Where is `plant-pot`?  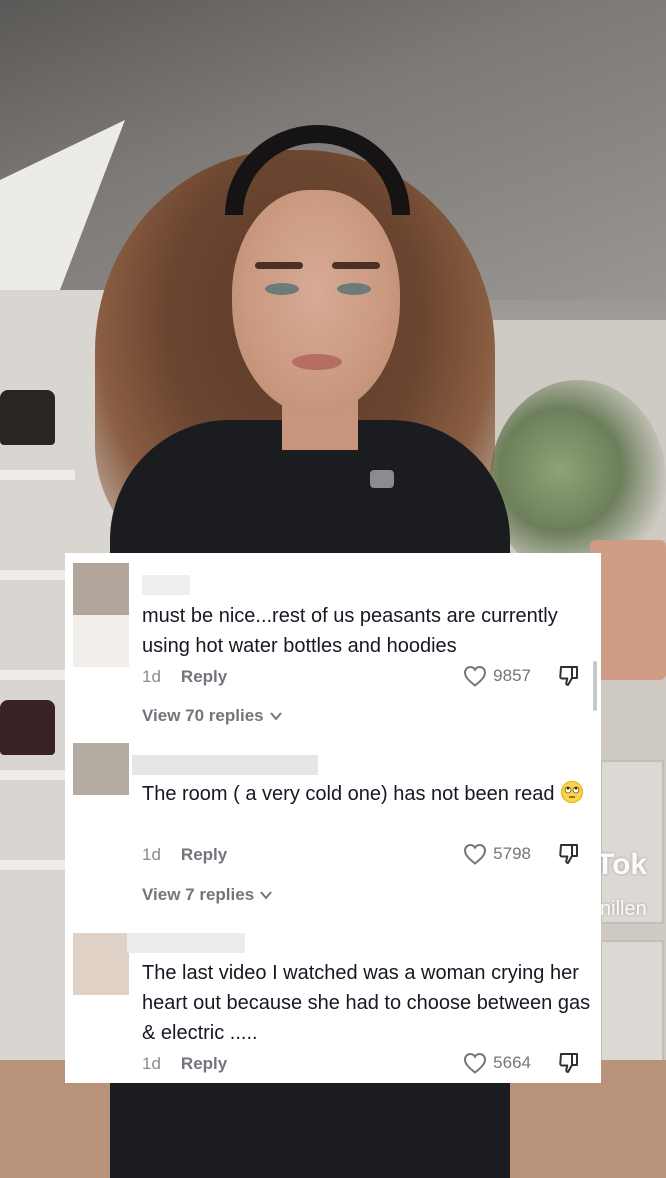 plant-pot is located at coordinates (628, 610).